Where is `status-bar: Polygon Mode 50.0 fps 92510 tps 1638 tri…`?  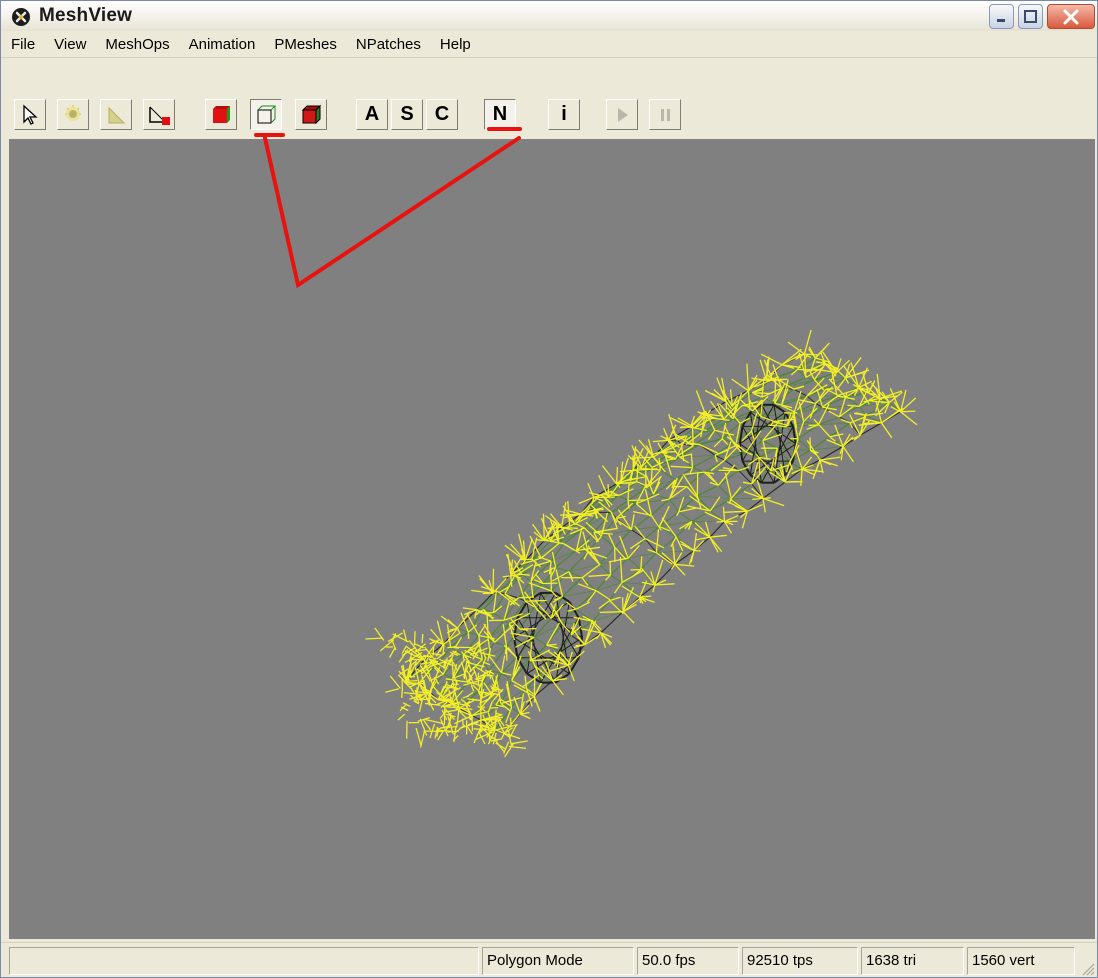
status-bar: Polygon Mode 50.0 fps 92510 tps 1638 tri… is located at coordinates (549, 959).